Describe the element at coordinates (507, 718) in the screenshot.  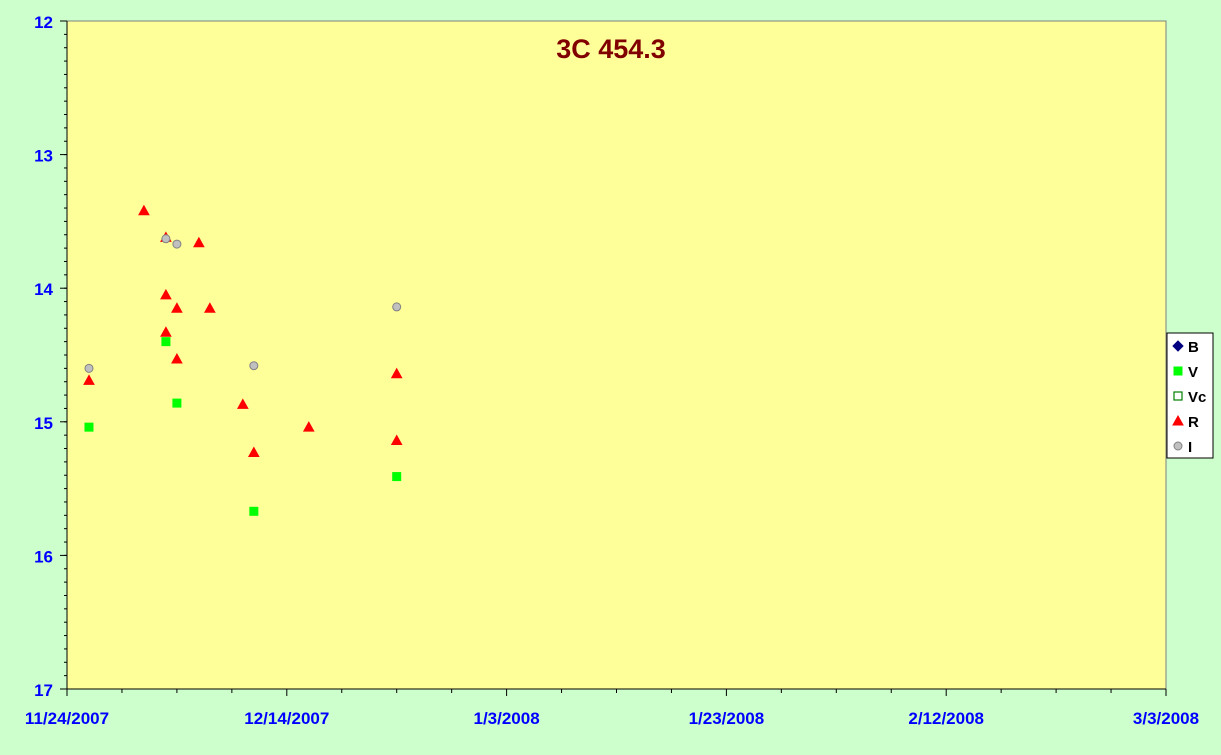
I see `x-tick-label: 1/3/2008` at that location.